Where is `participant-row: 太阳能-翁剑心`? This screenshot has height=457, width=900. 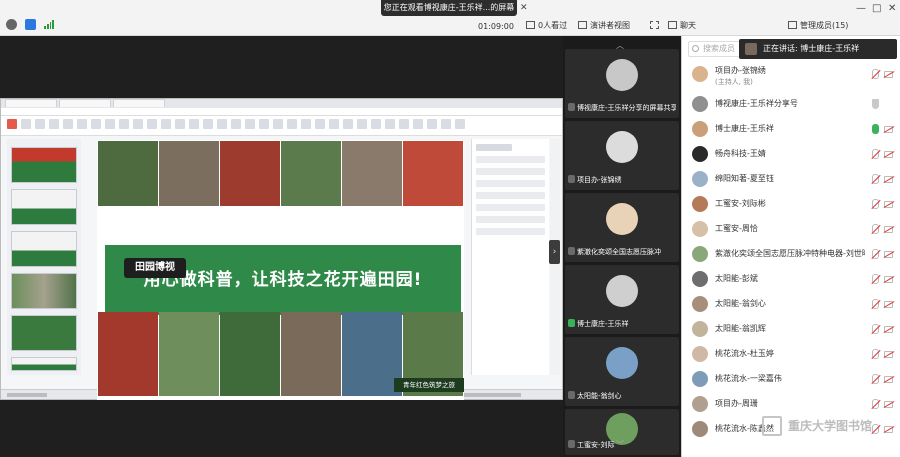
participant-row: 太阳能-翁剑心 is located at coordinates (791, 304).